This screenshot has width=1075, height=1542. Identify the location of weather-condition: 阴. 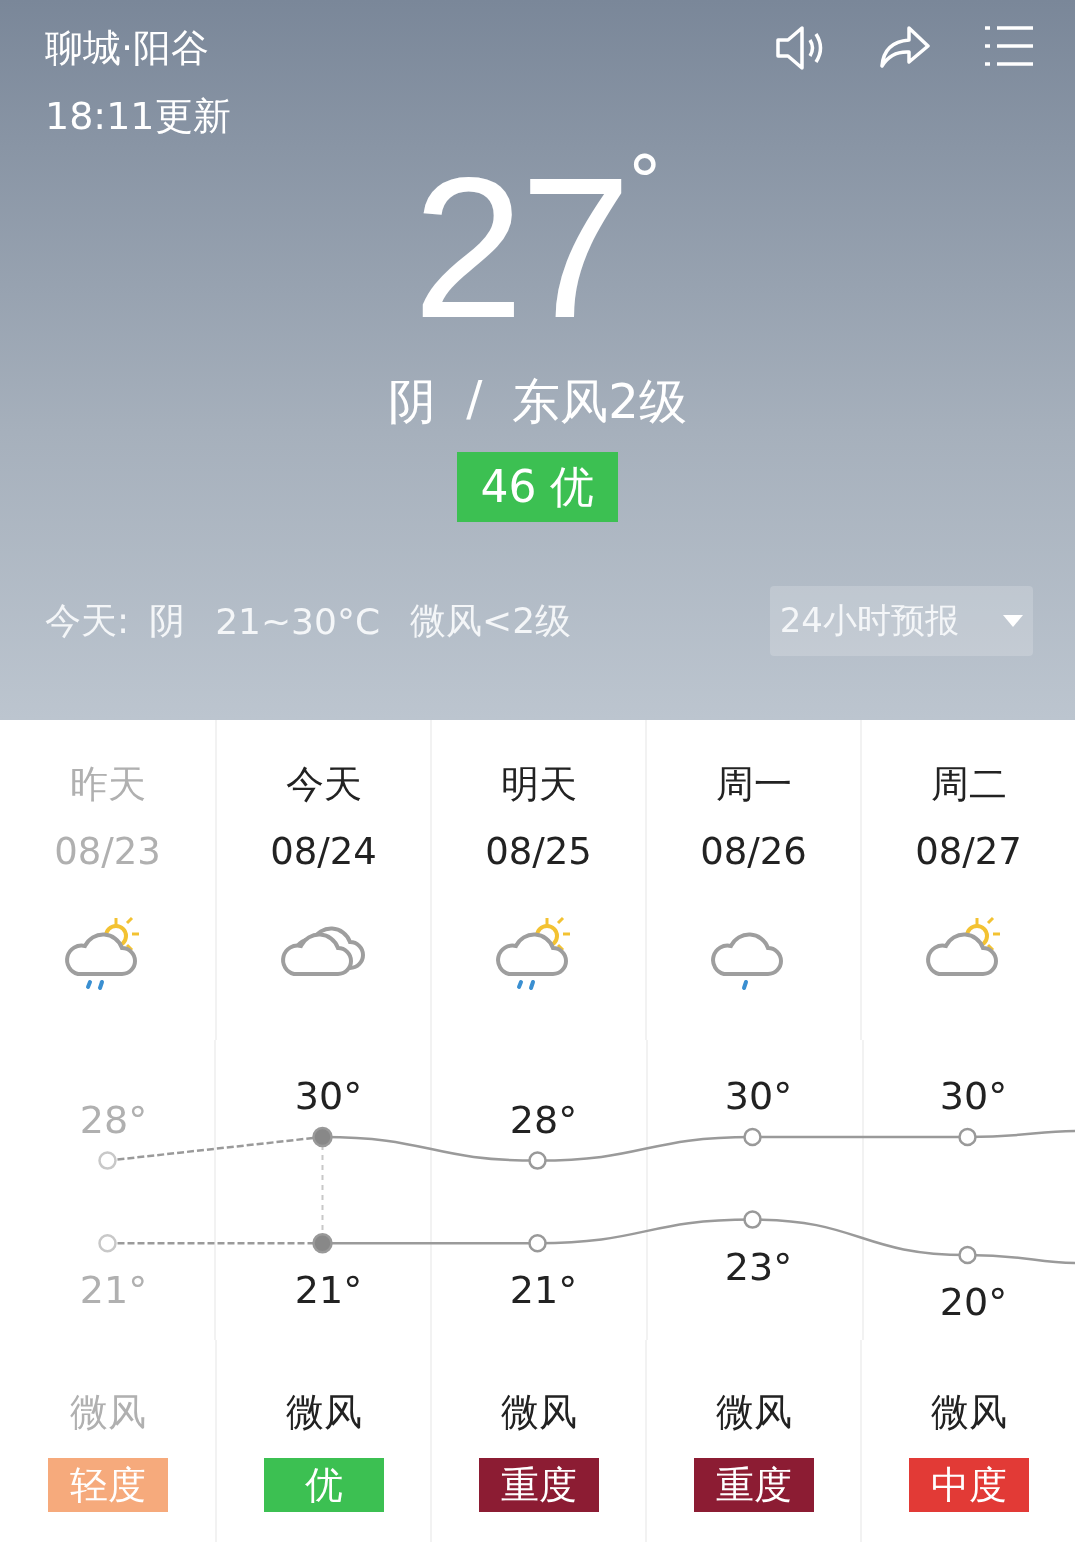
(412, 401).